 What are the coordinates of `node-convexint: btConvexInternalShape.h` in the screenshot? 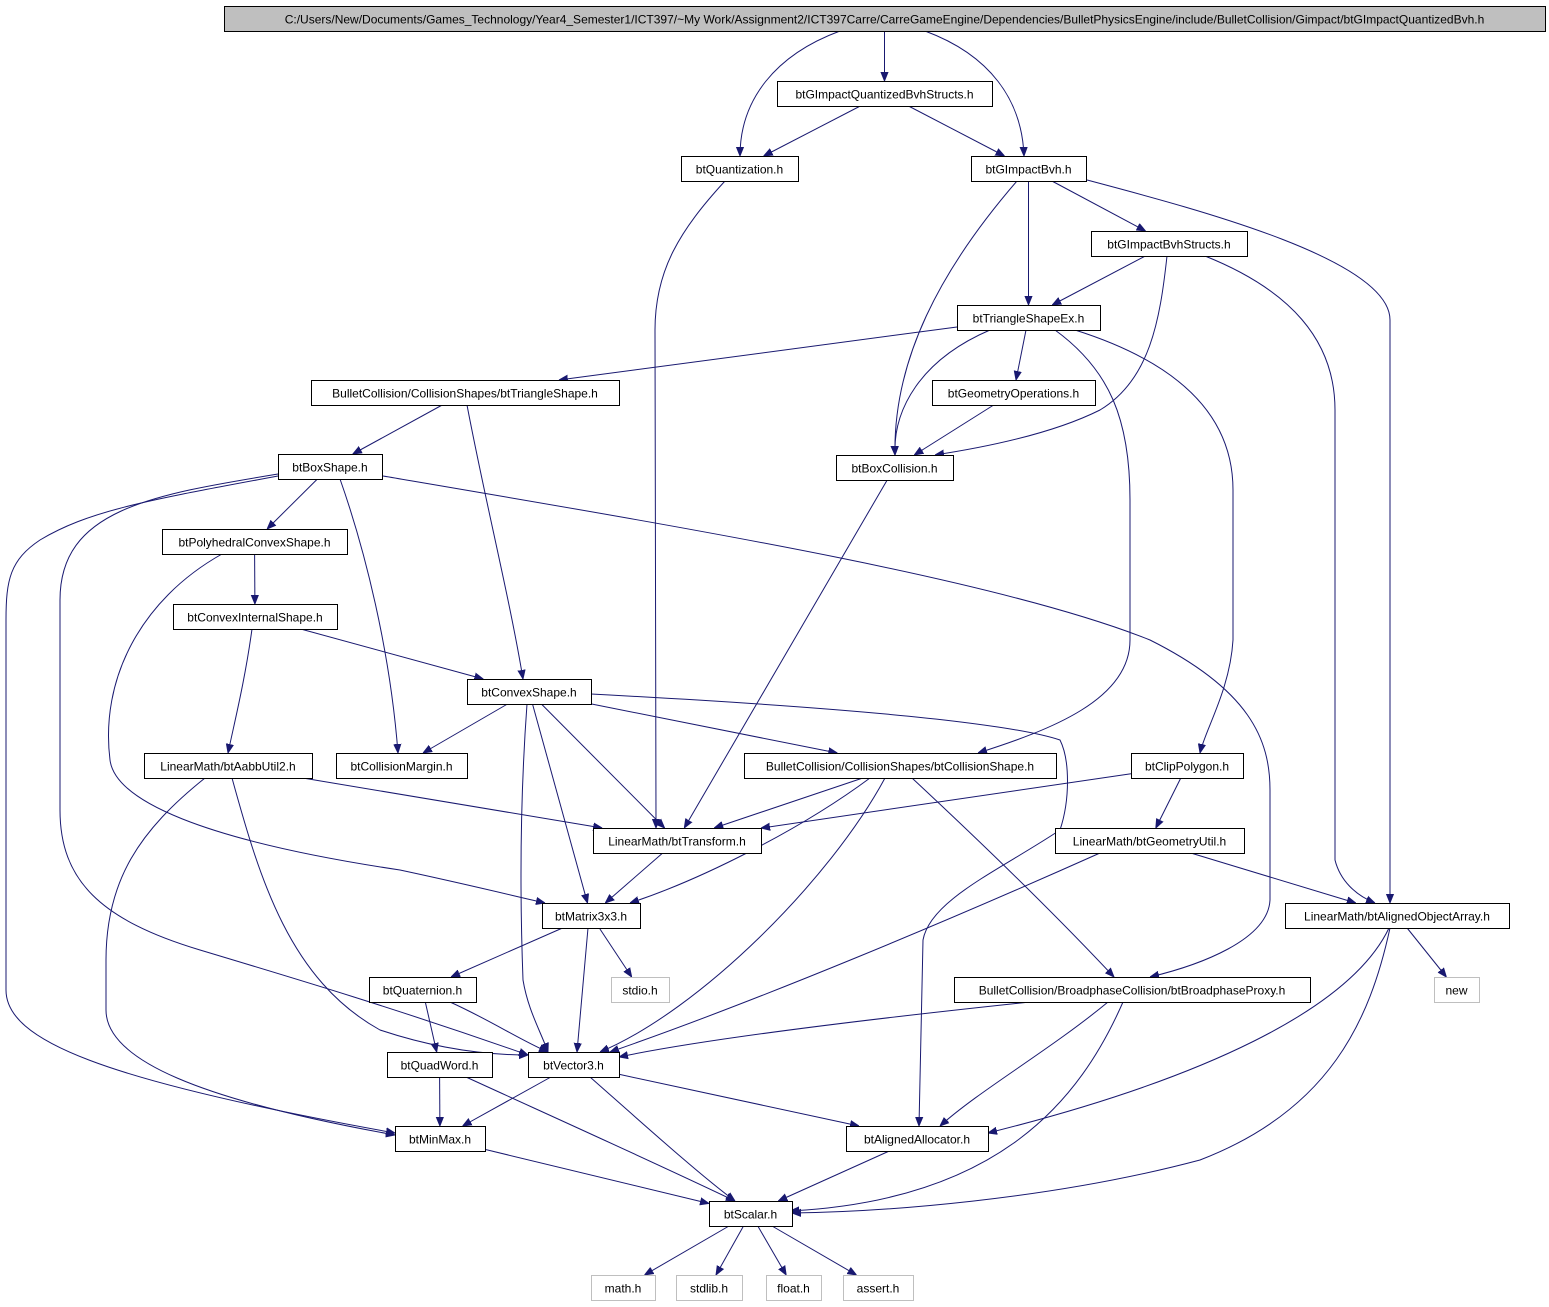 It's located at (255, 617).